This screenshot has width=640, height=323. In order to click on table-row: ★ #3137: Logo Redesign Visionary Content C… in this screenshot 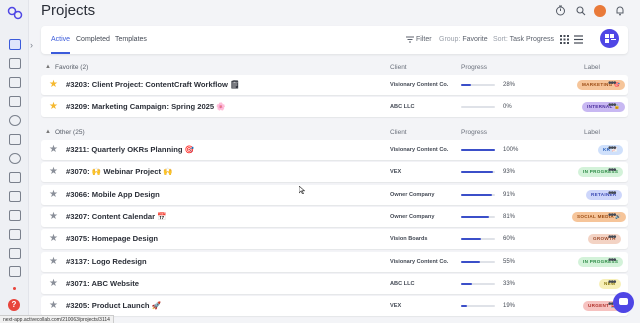, I will do `click(334, 262)`.